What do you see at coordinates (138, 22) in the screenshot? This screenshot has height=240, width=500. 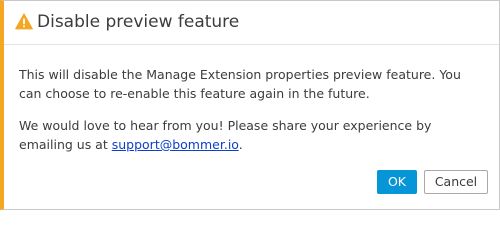 I see `dialog-title: Disable preview feature` at bounding box center [138, 22].